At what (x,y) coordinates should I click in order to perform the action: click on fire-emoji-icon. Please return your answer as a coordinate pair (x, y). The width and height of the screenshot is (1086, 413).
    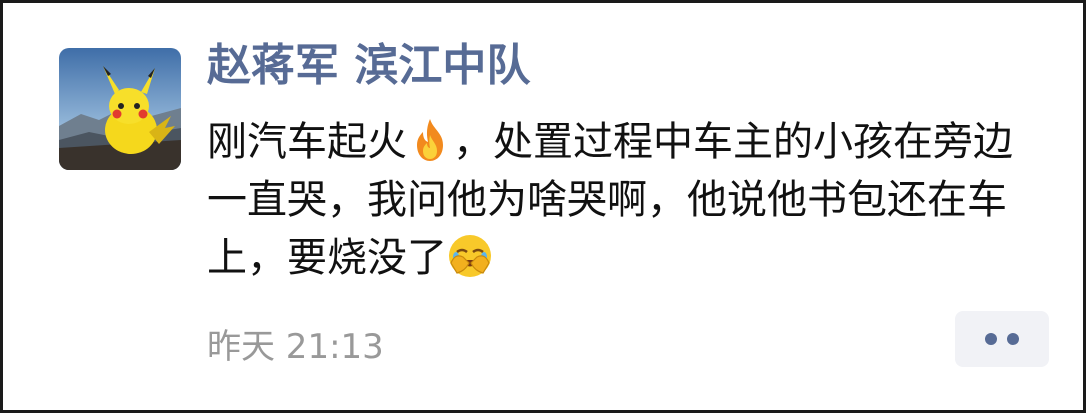
    Looking at the image, I should click on (430, 140).